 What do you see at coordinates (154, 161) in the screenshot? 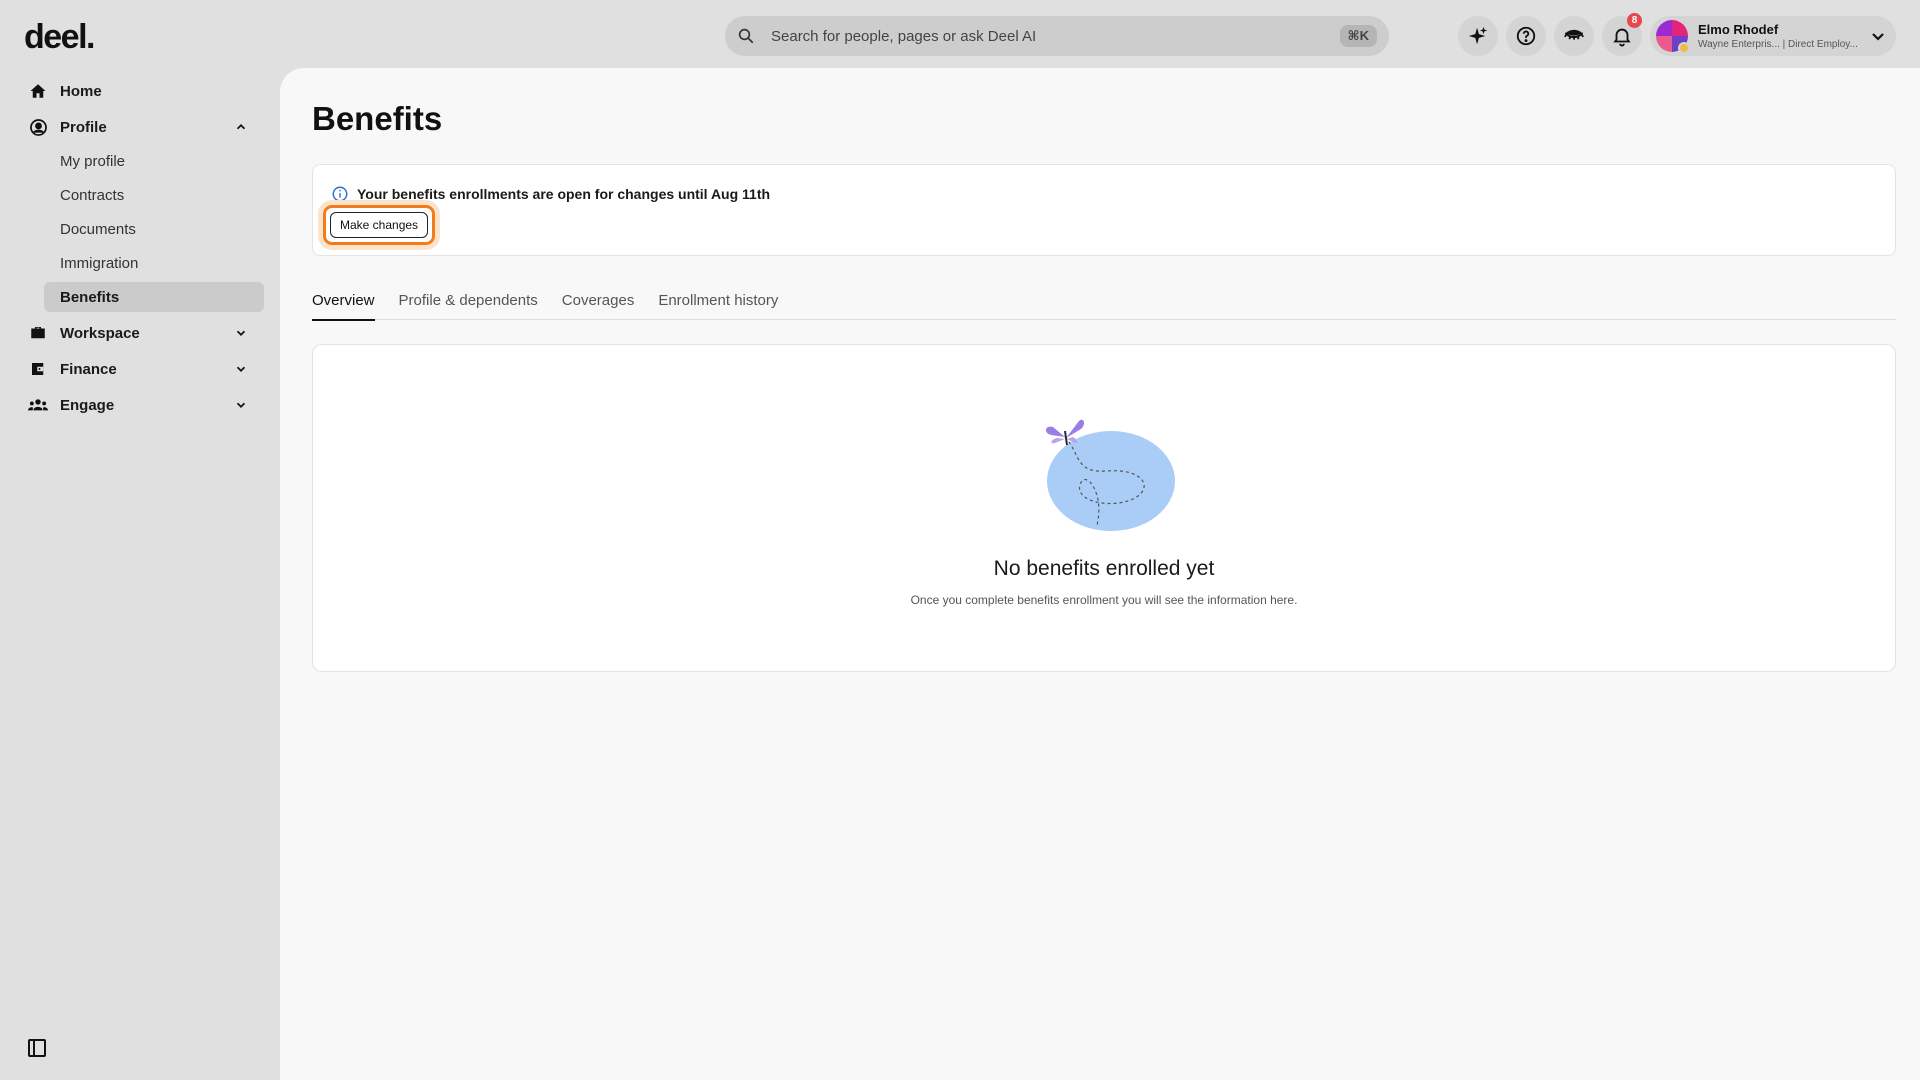
I see `sidebar-item-my-profile: My profile` at bounding box center [154, 161].